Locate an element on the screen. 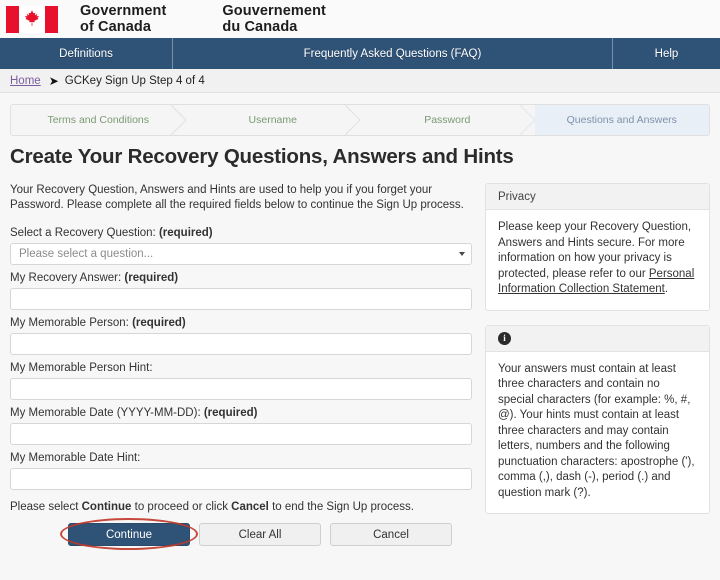 This screenshot has width=720, height=580. brand-wordmark-en: Government of Canada is located at coordinates (123, 19).